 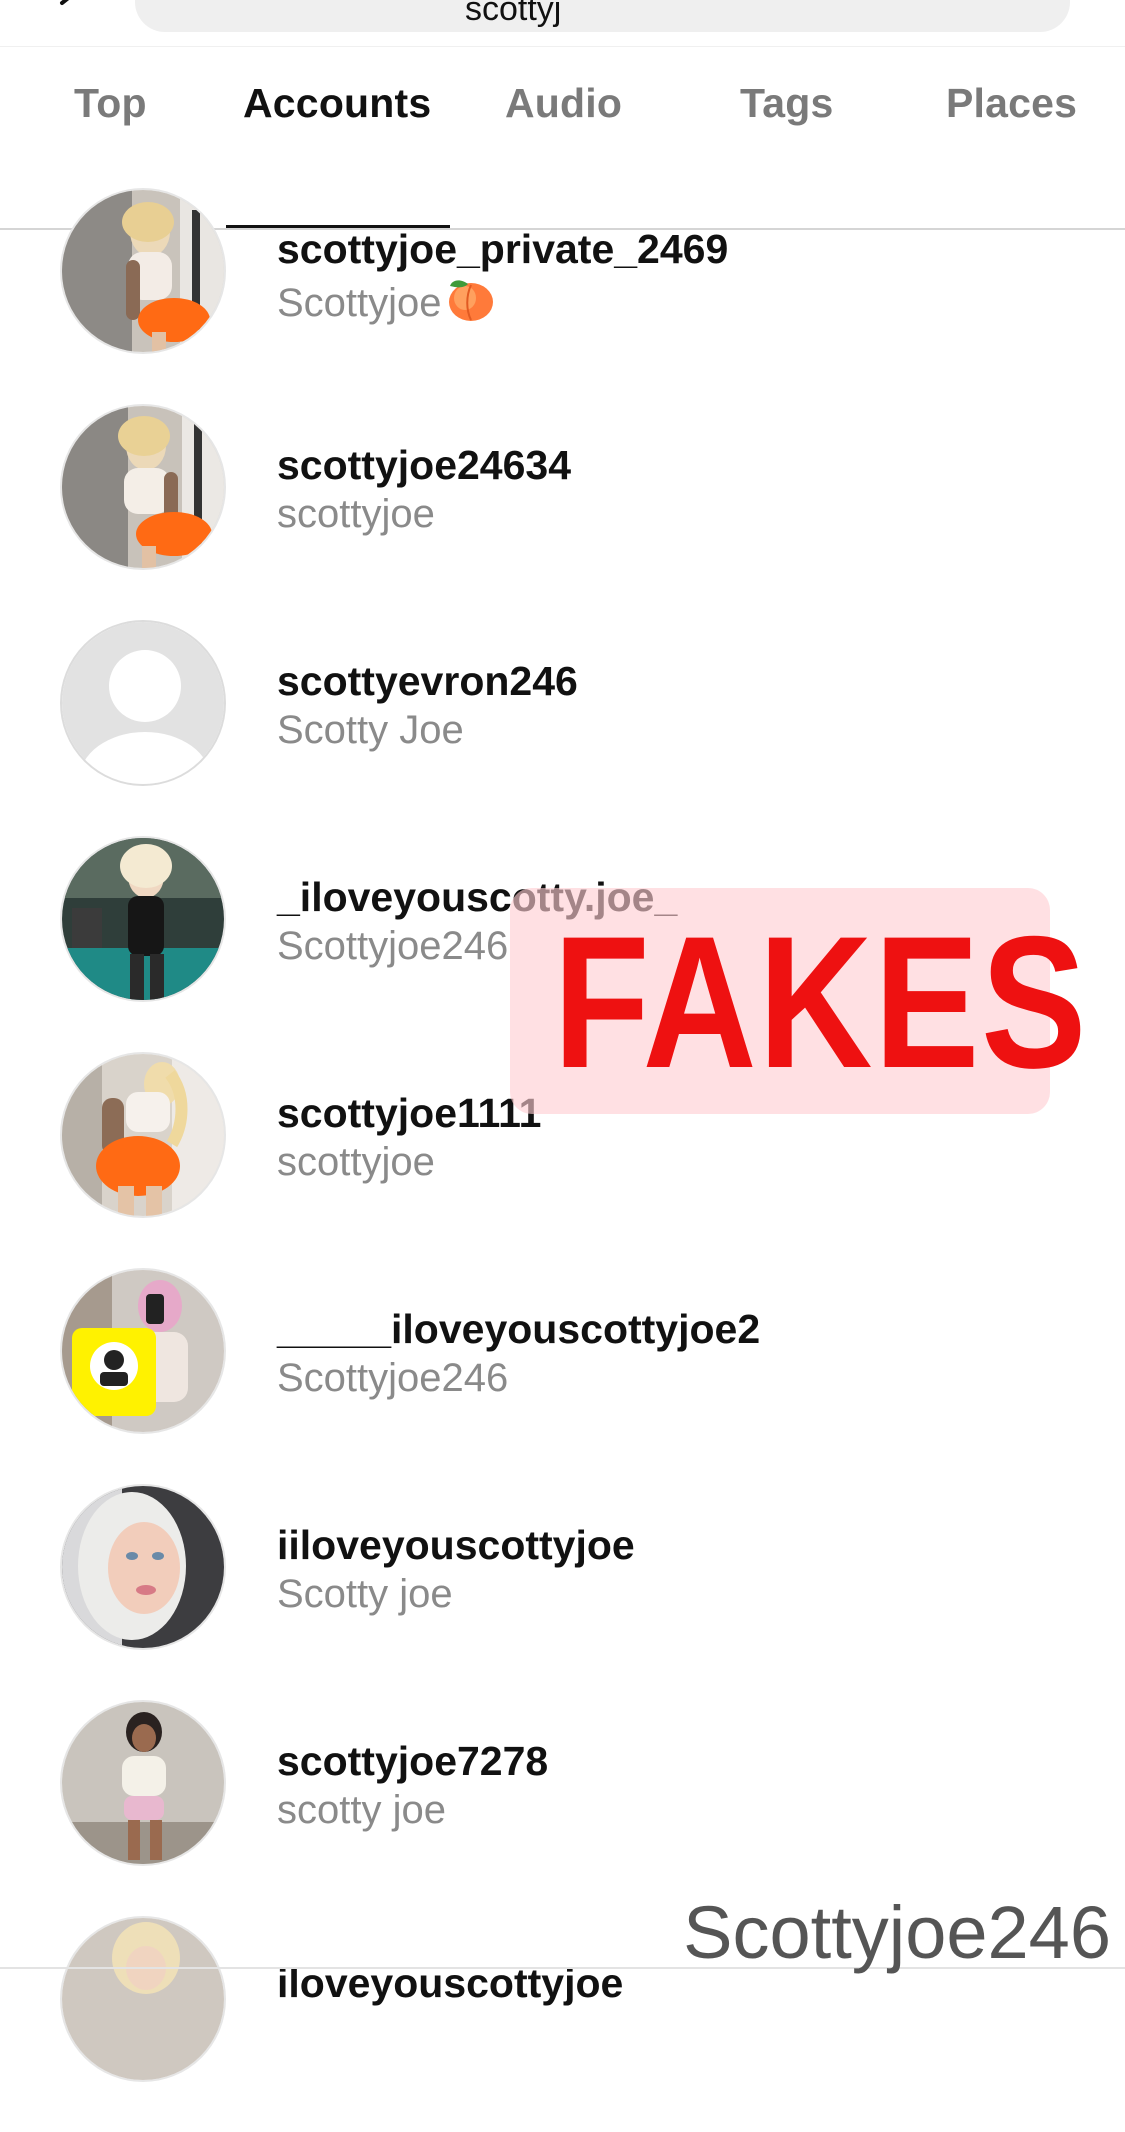 What do you see at coordinates (470, 300) in the screenshot?
I see `peach-emoji-icon` at bounding box center [470, 300].